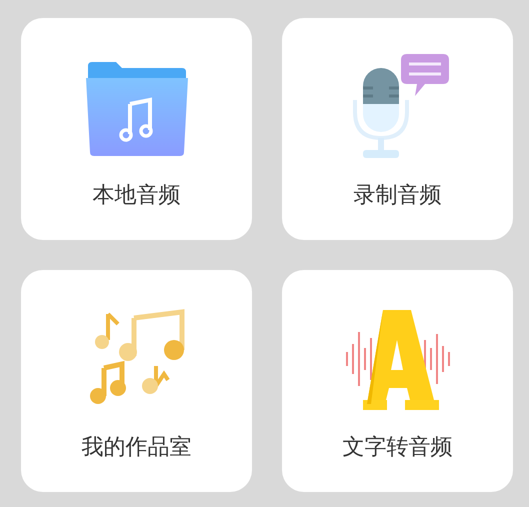 The height and width of the screenshot is (507, 529). Describe the element at coordinates (136, 196) in the screenshot. I see `card-label: 本地音频` at that location.